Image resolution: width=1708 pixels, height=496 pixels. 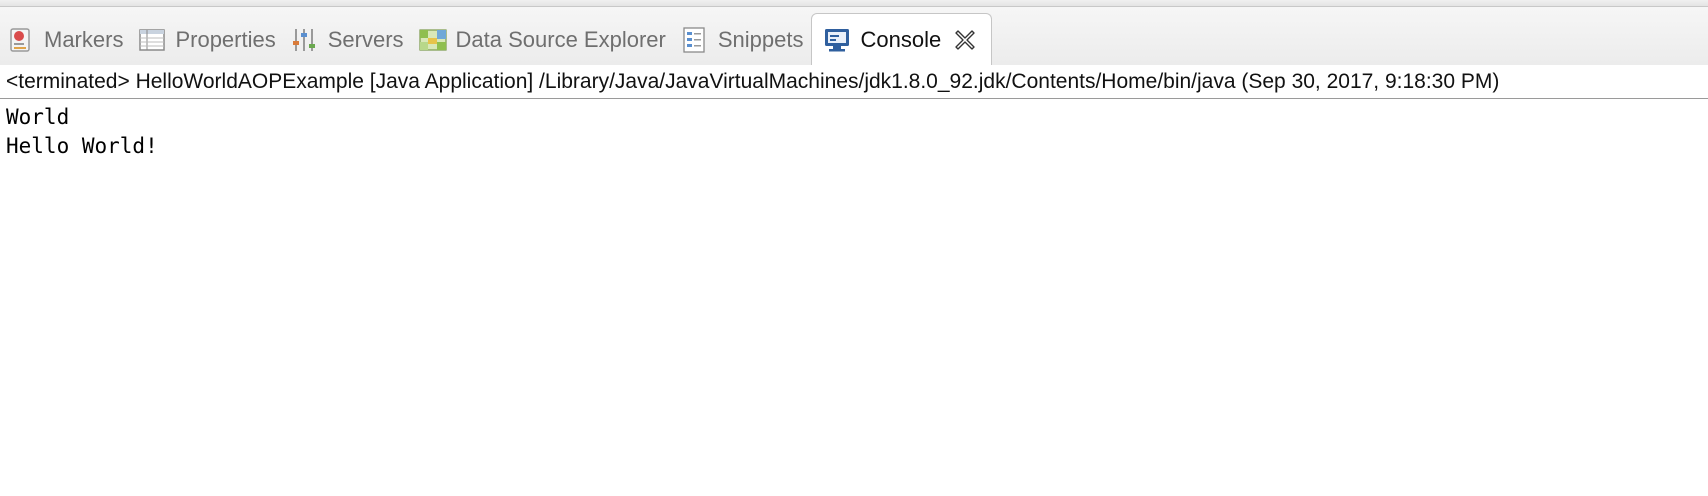 What do you see at coordinates (965, 40) in the screenshot?
I see `close-icon` at bounding box center [965, 40].